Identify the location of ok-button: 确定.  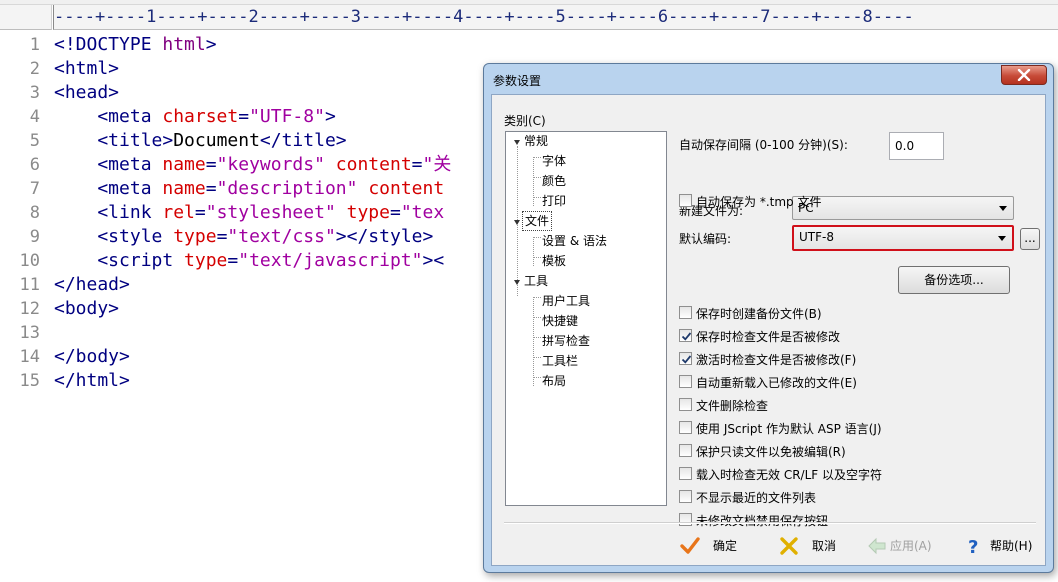
(714, 546).